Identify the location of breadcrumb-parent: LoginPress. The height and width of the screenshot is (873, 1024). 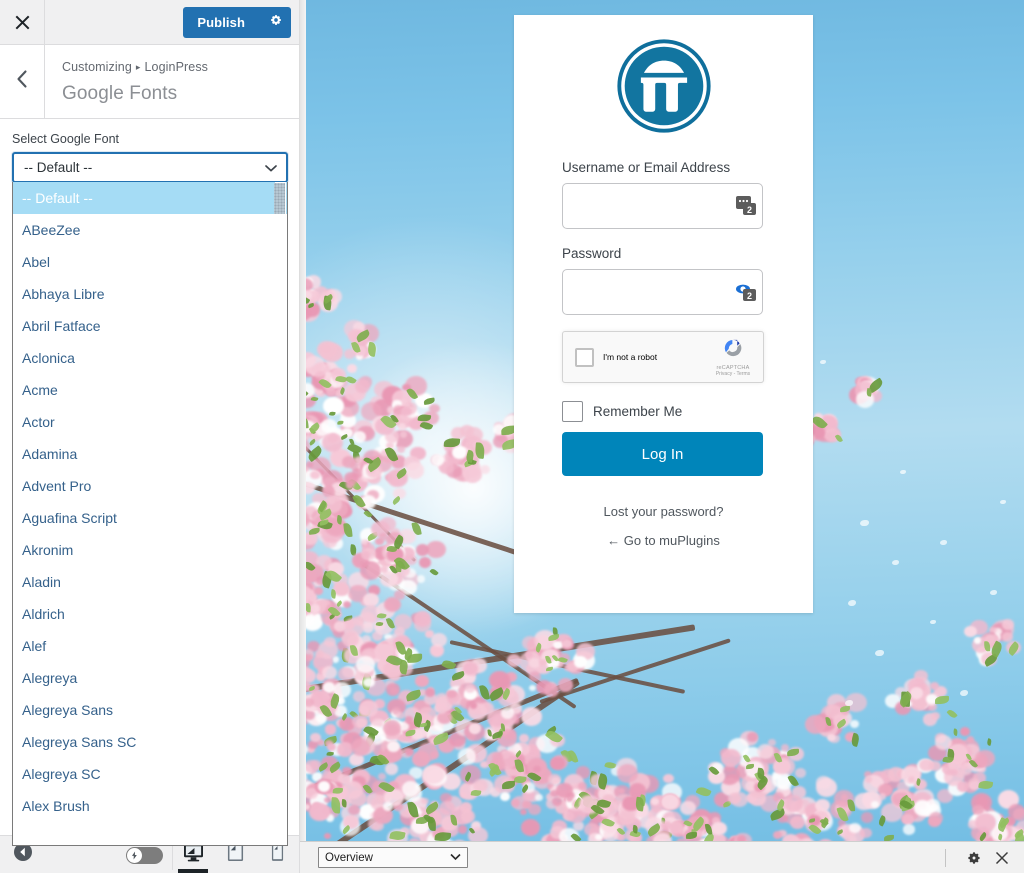
(176, 67).